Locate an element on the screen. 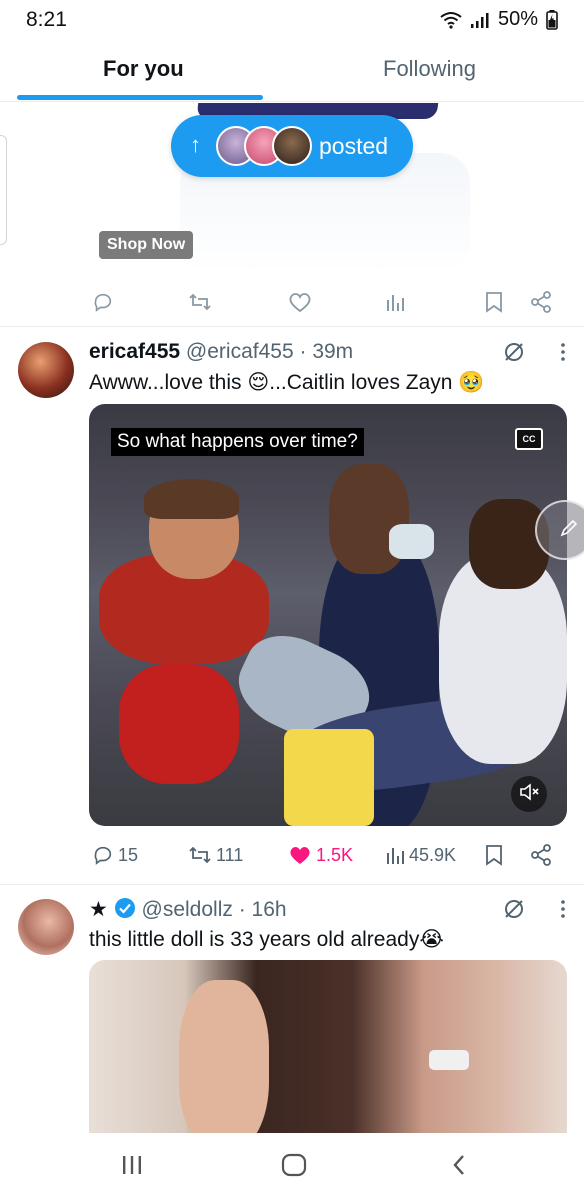 The image size is (584, 1200). reply-button: 15 is located at coordinates (115, 855).